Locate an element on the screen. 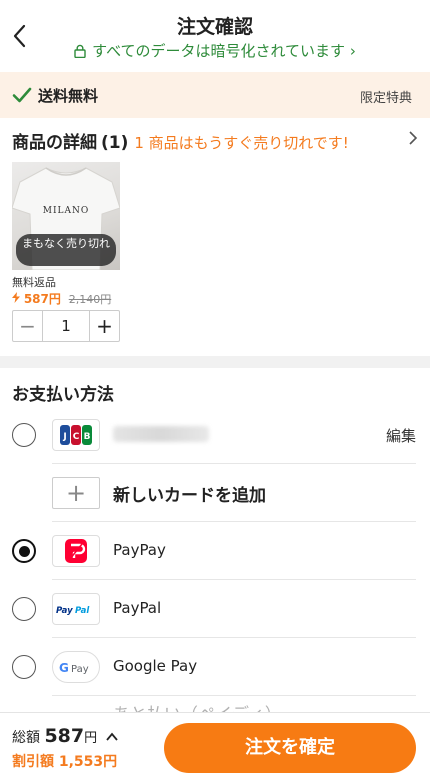 This screenshot has width=430, height=782. quantity-value: 1 is located at coordinates (66, 326).